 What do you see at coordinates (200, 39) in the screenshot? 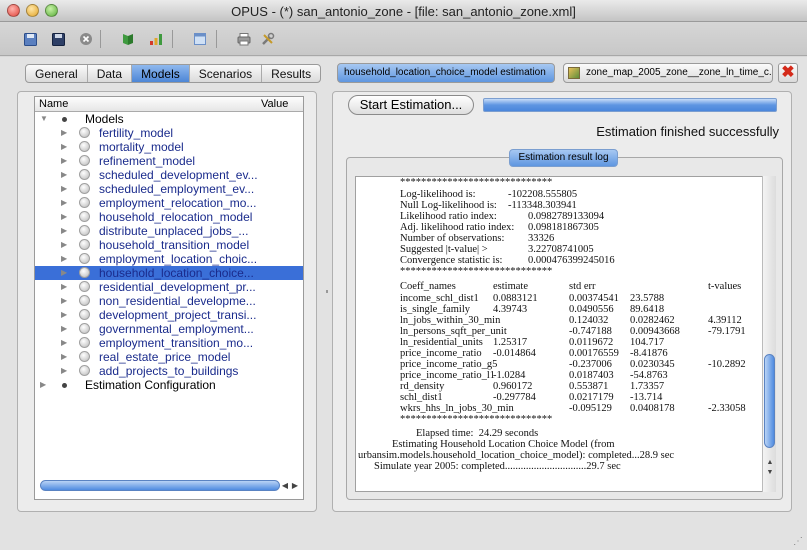
I see `window-icon` at bounding box center [200, 39].